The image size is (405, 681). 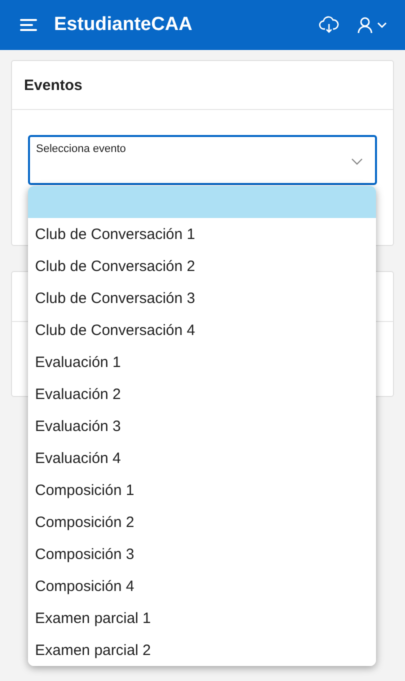 I want to click on dropdown-option: Composición 3, so click(x=202, y=554).